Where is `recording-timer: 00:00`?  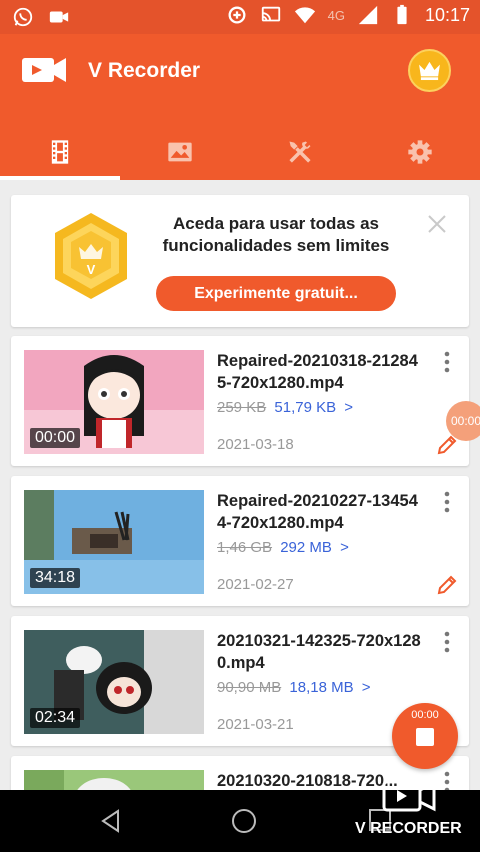
recording-timer: 00:00 is located at coordinates (425, 715).